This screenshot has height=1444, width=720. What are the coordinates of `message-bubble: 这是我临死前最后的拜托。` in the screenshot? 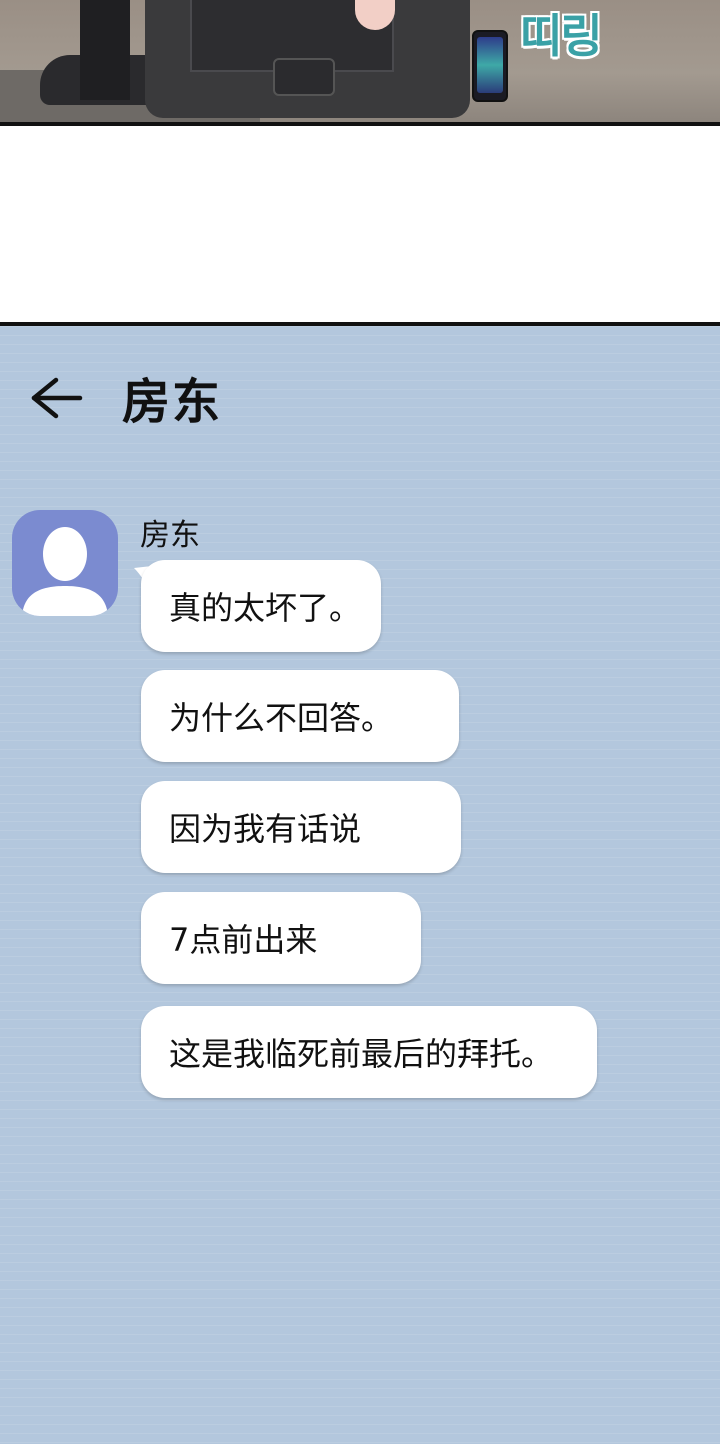 It's located at (369, 1052).